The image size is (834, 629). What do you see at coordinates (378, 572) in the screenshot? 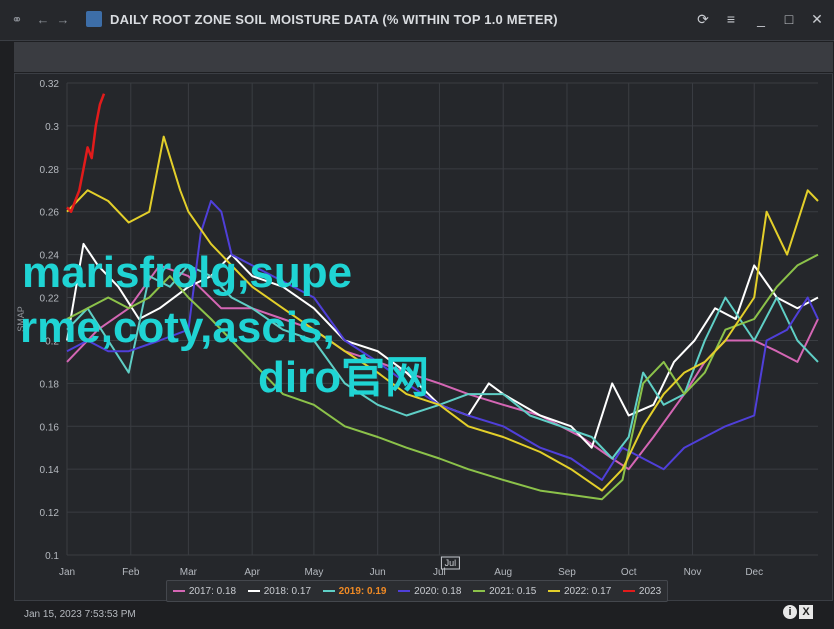
I see `x-tick-label: Jun` at bounding box center [378, 572].